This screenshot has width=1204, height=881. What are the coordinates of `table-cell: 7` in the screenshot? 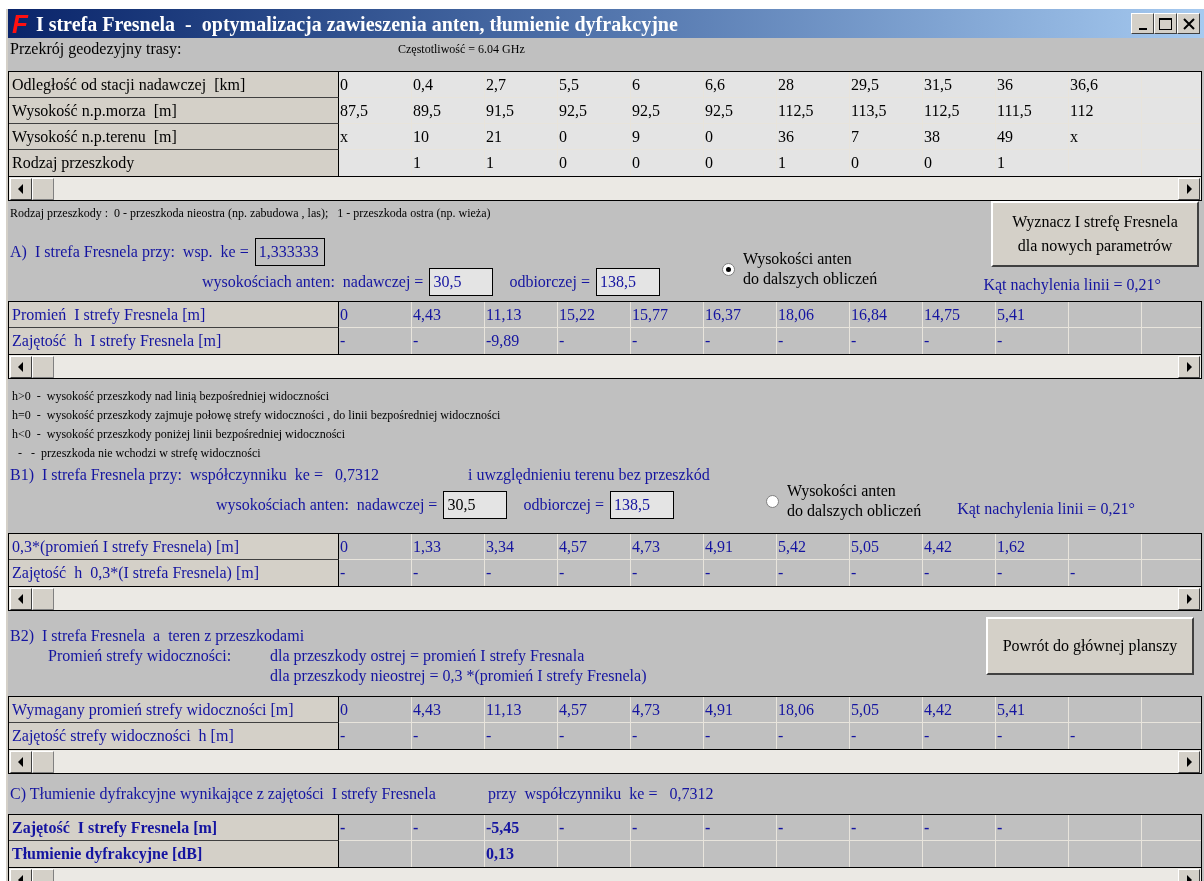 It's located at (886, 137).